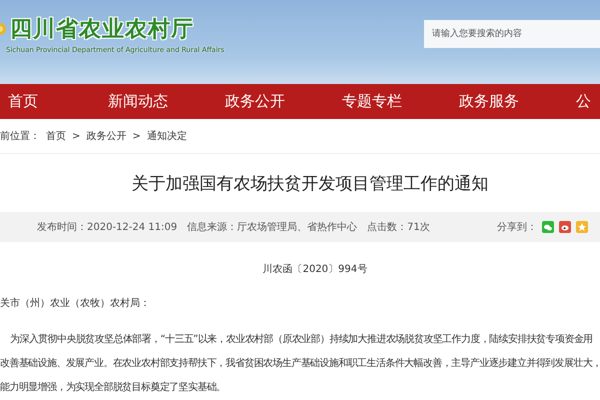 The height and width of the screenshot is (400, 600). I want to click on paragraph-line: 能力明显增强，为实现全部脱贫目标奠定了坚实基础。, so click(113, 387).